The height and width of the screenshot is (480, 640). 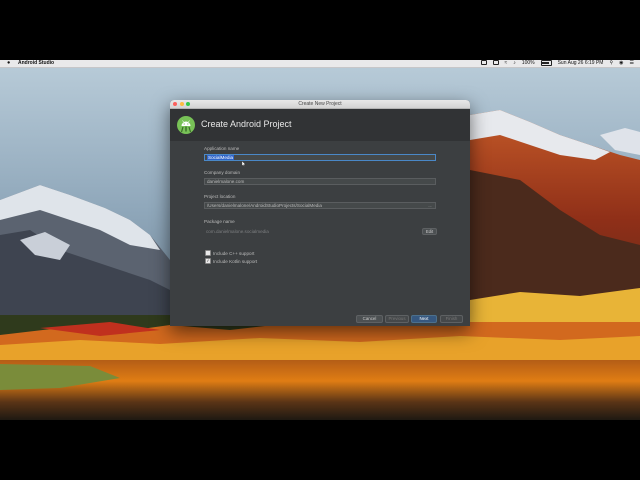 I want to click on application-name-value: SocialMedia, so click(x=221, y=157).